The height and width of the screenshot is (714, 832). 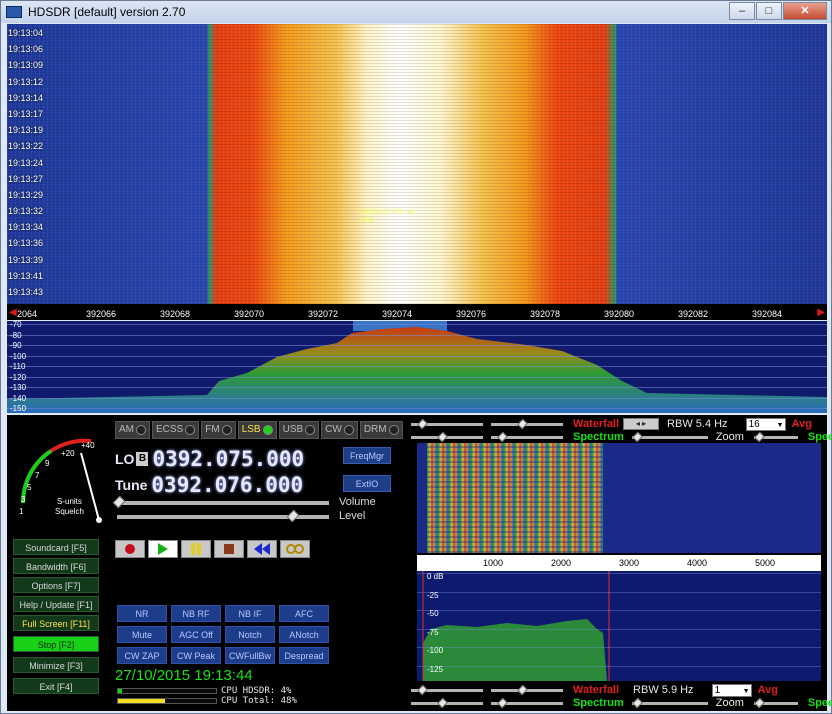 What do you see at coordinates (18, 408) in the screenshot?
I see `spectrum-db-label: -150` at bounding box center [18, 408].